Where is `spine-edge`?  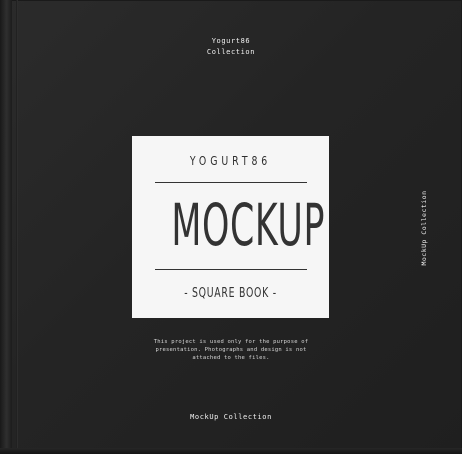 spine-edge is located at coordinates (6, 227).